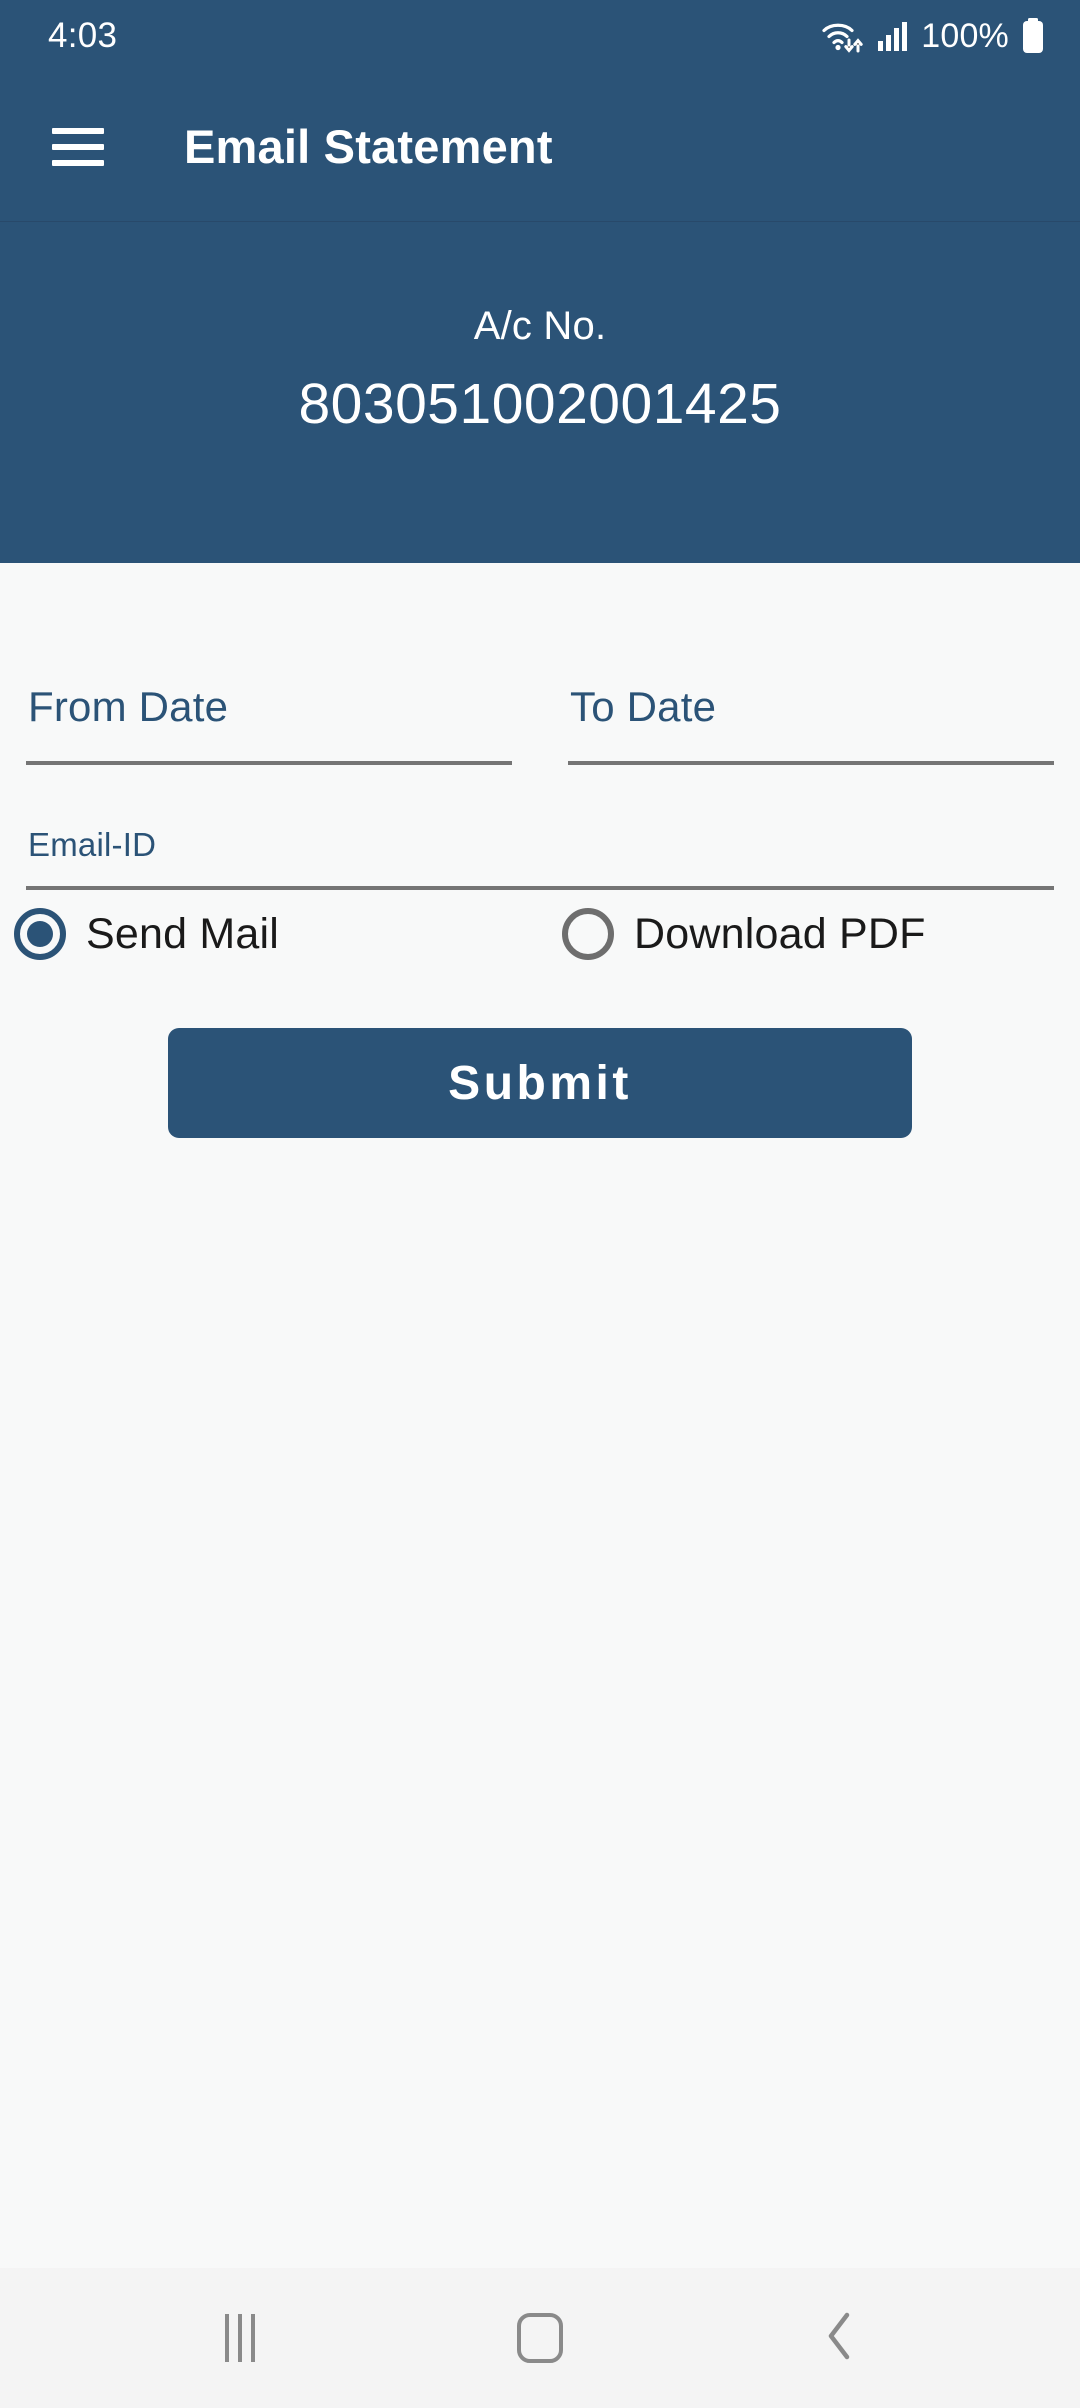 The width and height of the screenshot is (1080, 2408). What do you see at coordinates (183, 933) in the screenshot?
I see `radio-label-send-mail: Send Mail` at bounding box center [183, 933].